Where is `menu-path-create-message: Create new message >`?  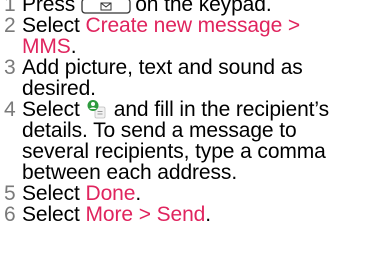
menu-path-create-message: Create new message > is located at coordinates (193, 25).